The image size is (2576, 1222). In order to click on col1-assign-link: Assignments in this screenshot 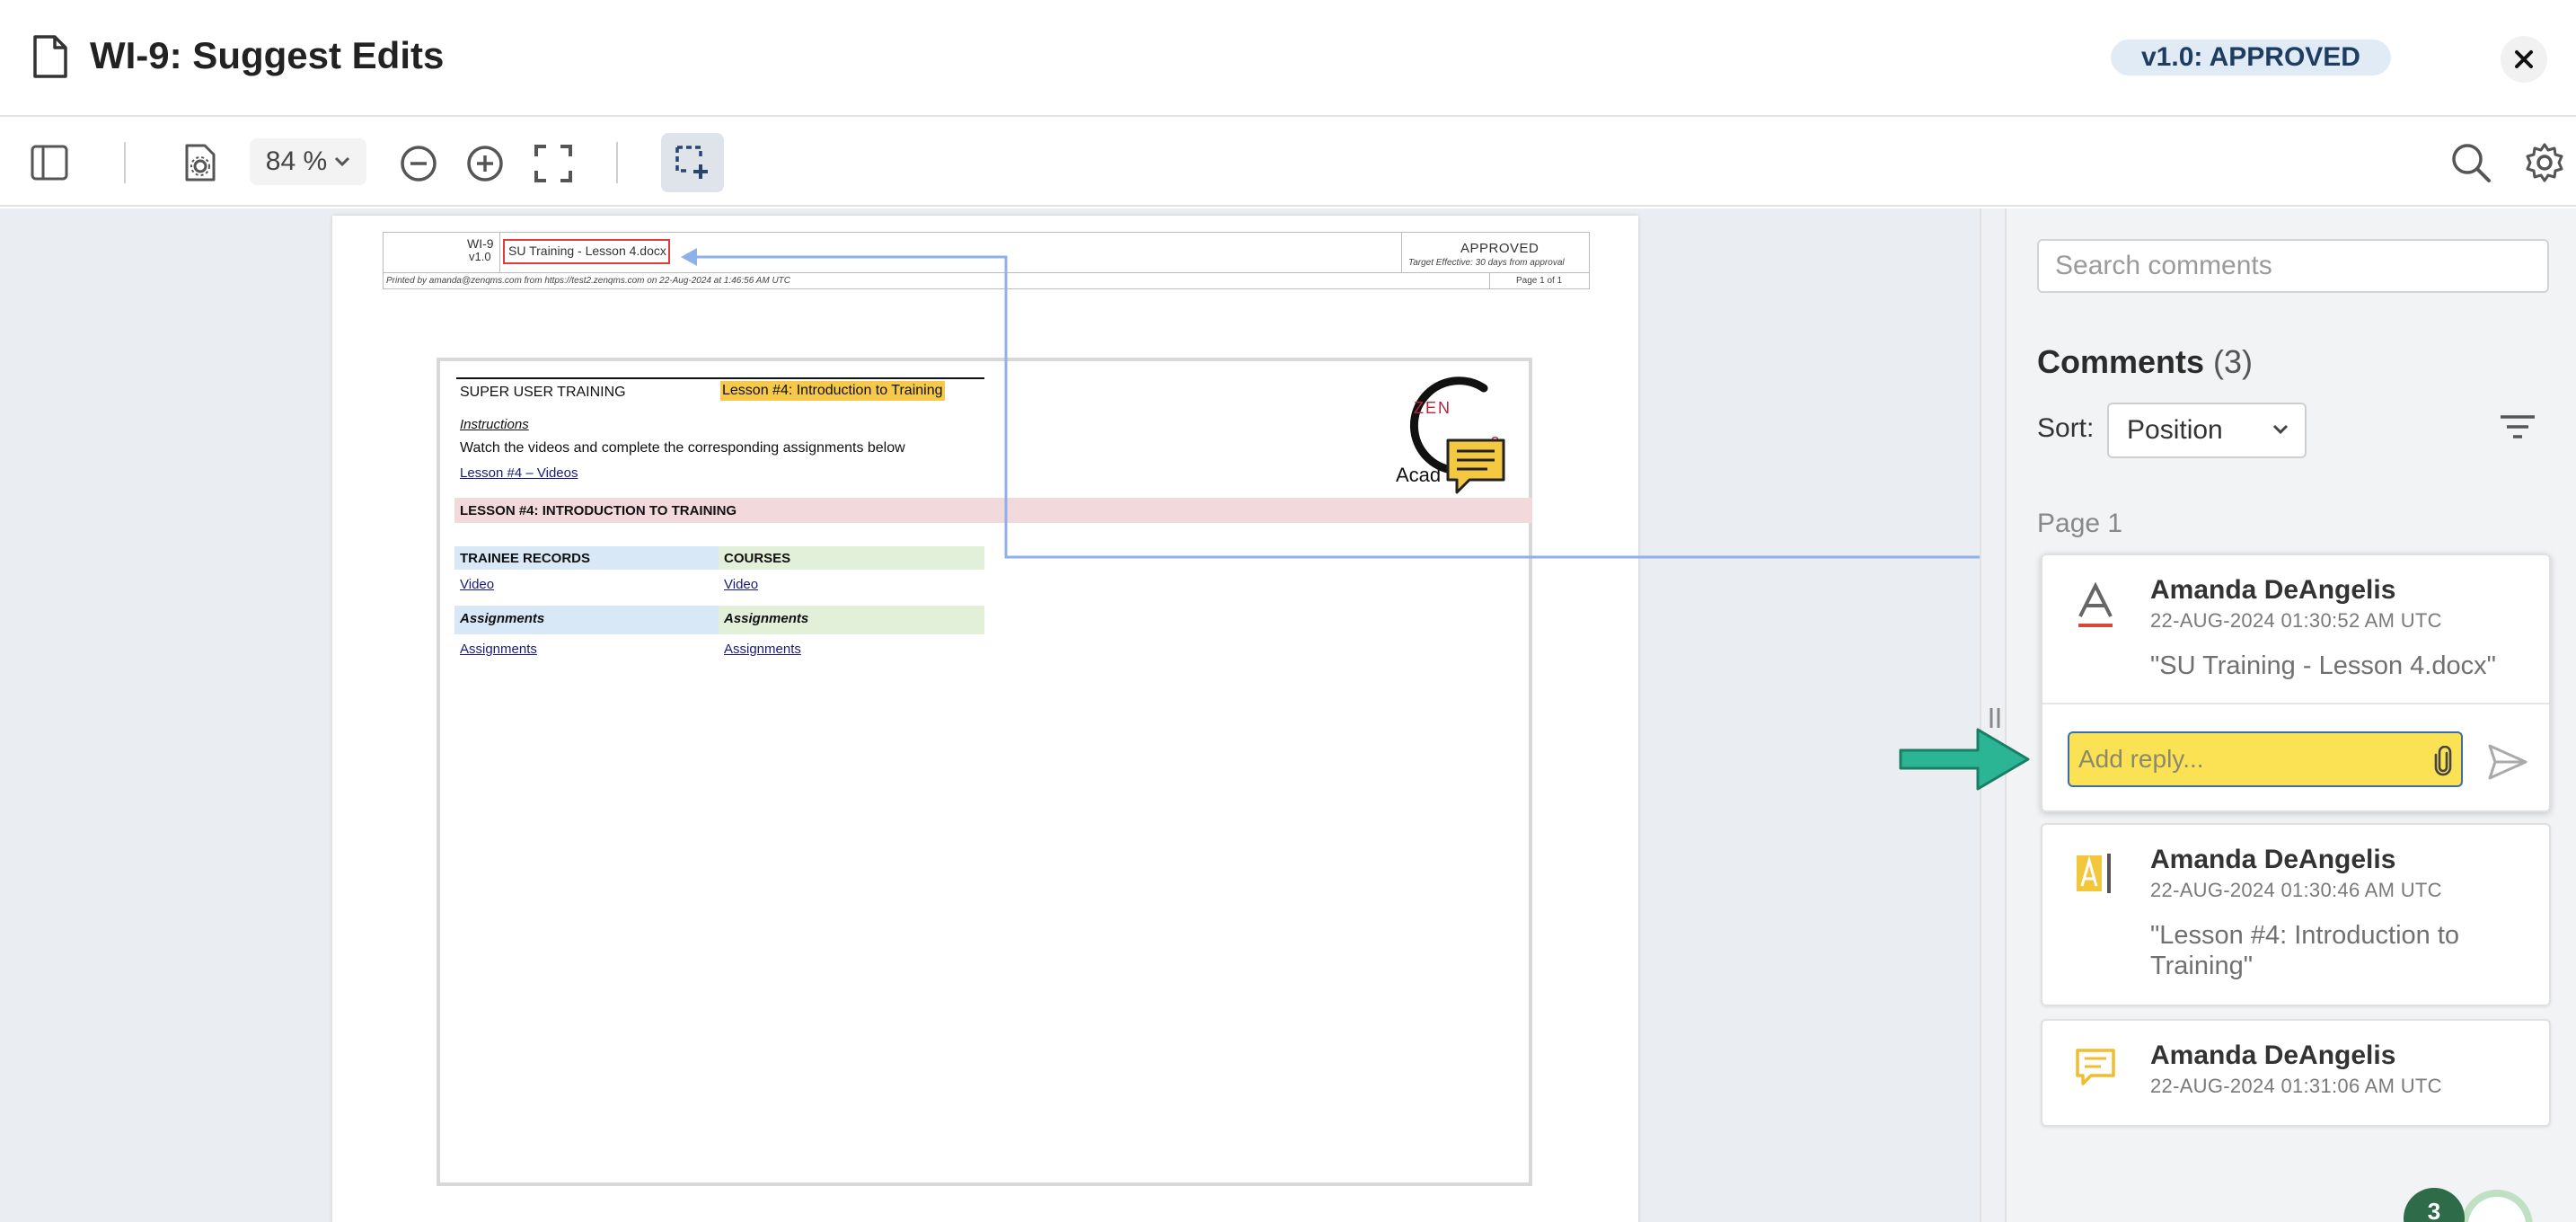, I will do `click(498, 649)`.